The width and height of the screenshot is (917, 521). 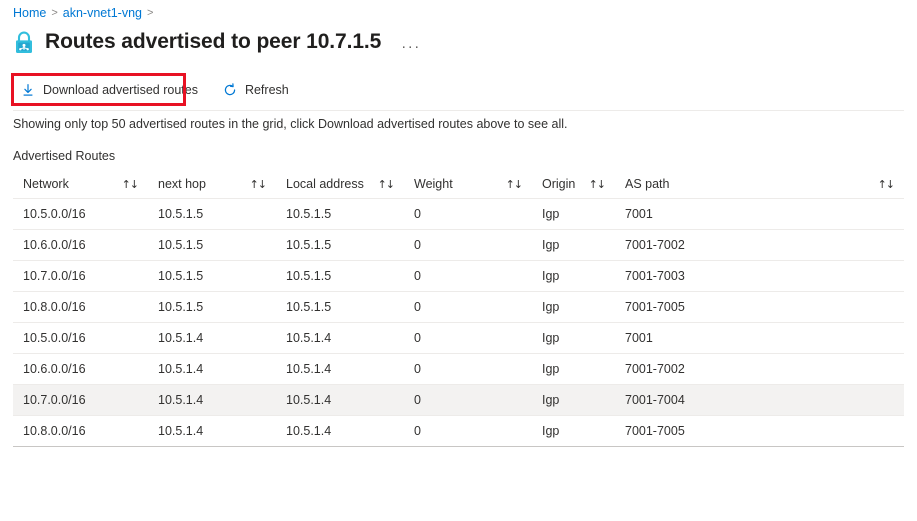 I want to click on more-options-icon: ···, so click(x=411, y=48).